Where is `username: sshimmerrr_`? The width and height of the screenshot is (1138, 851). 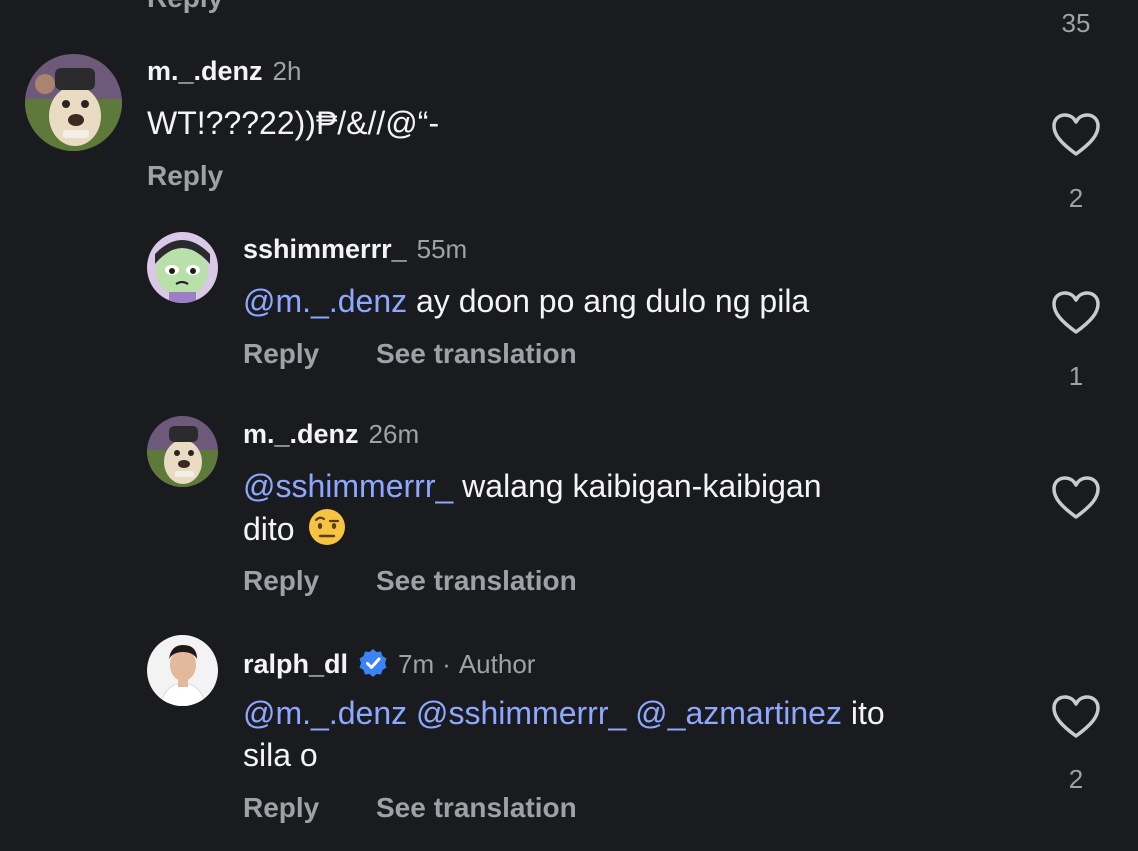 username: sshimmerrr_ is located at coordinates (325, 249).